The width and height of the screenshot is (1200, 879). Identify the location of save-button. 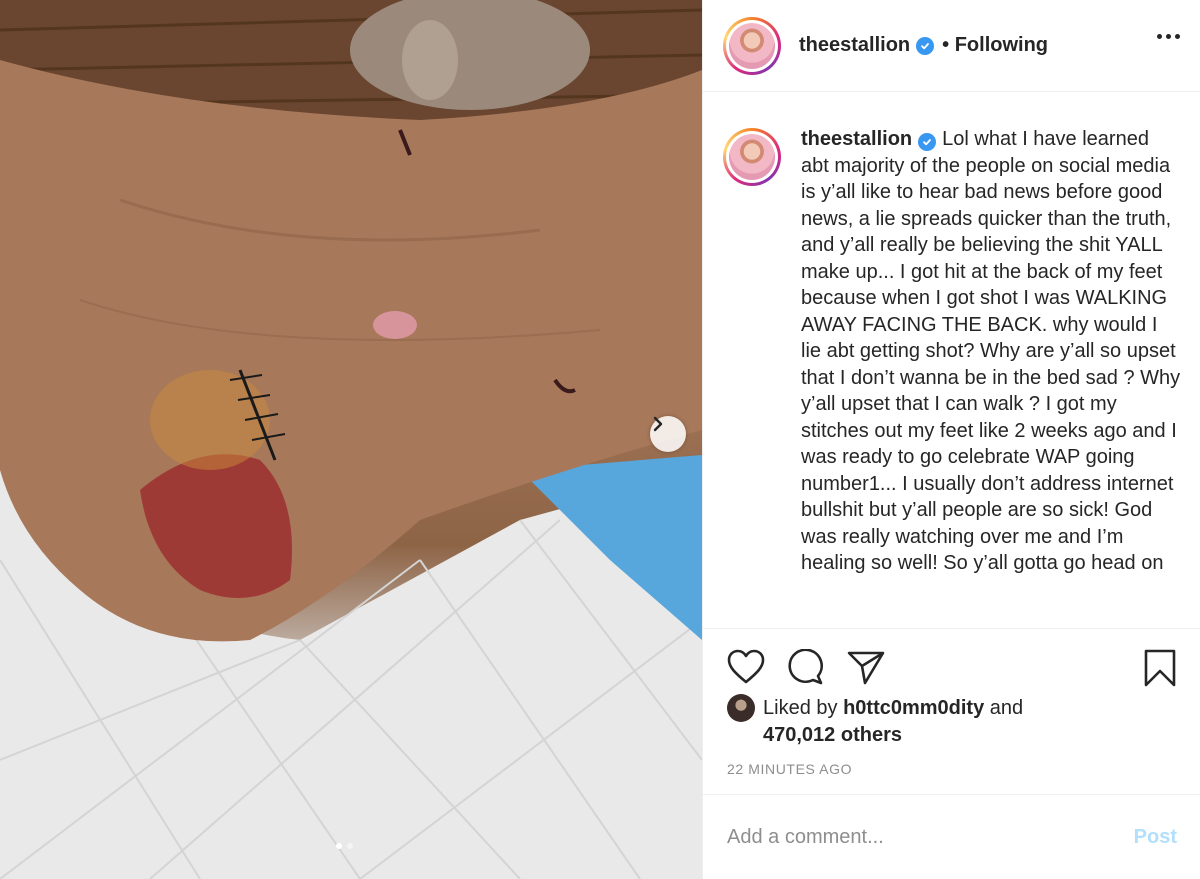
(1160, 670).